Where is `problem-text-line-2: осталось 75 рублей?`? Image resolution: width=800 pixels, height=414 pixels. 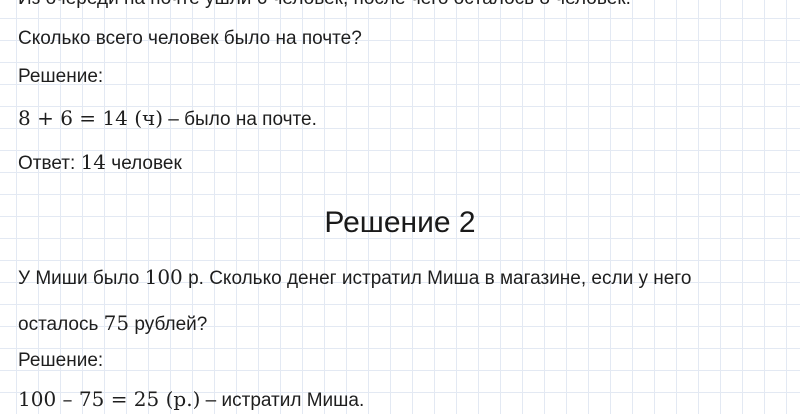 problem-text-line-2: осталось 75 рублей? is located at coordinates (112, 324).